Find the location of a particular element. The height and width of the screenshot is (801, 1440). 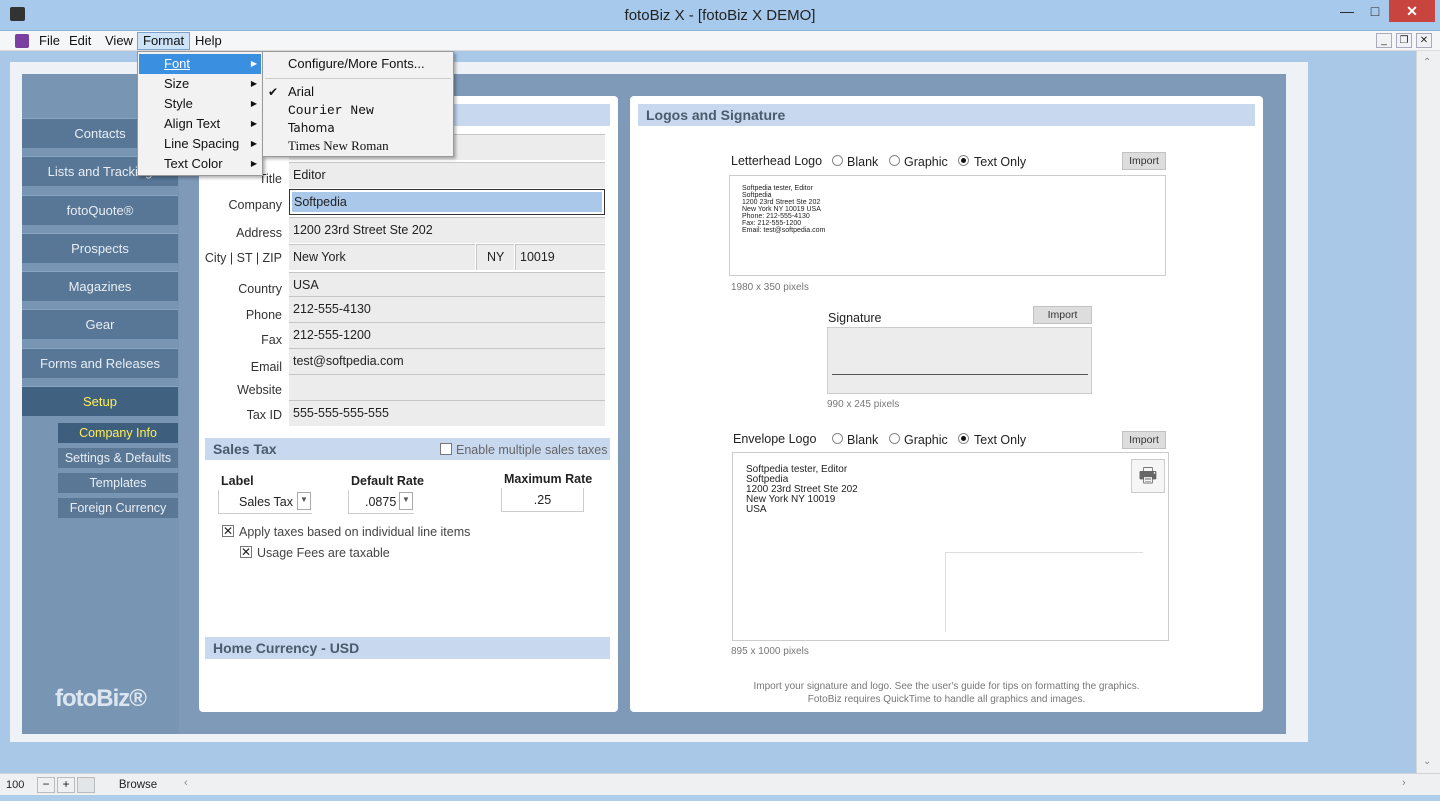

nav-setup: Setup is located at coordinates (100, 401).